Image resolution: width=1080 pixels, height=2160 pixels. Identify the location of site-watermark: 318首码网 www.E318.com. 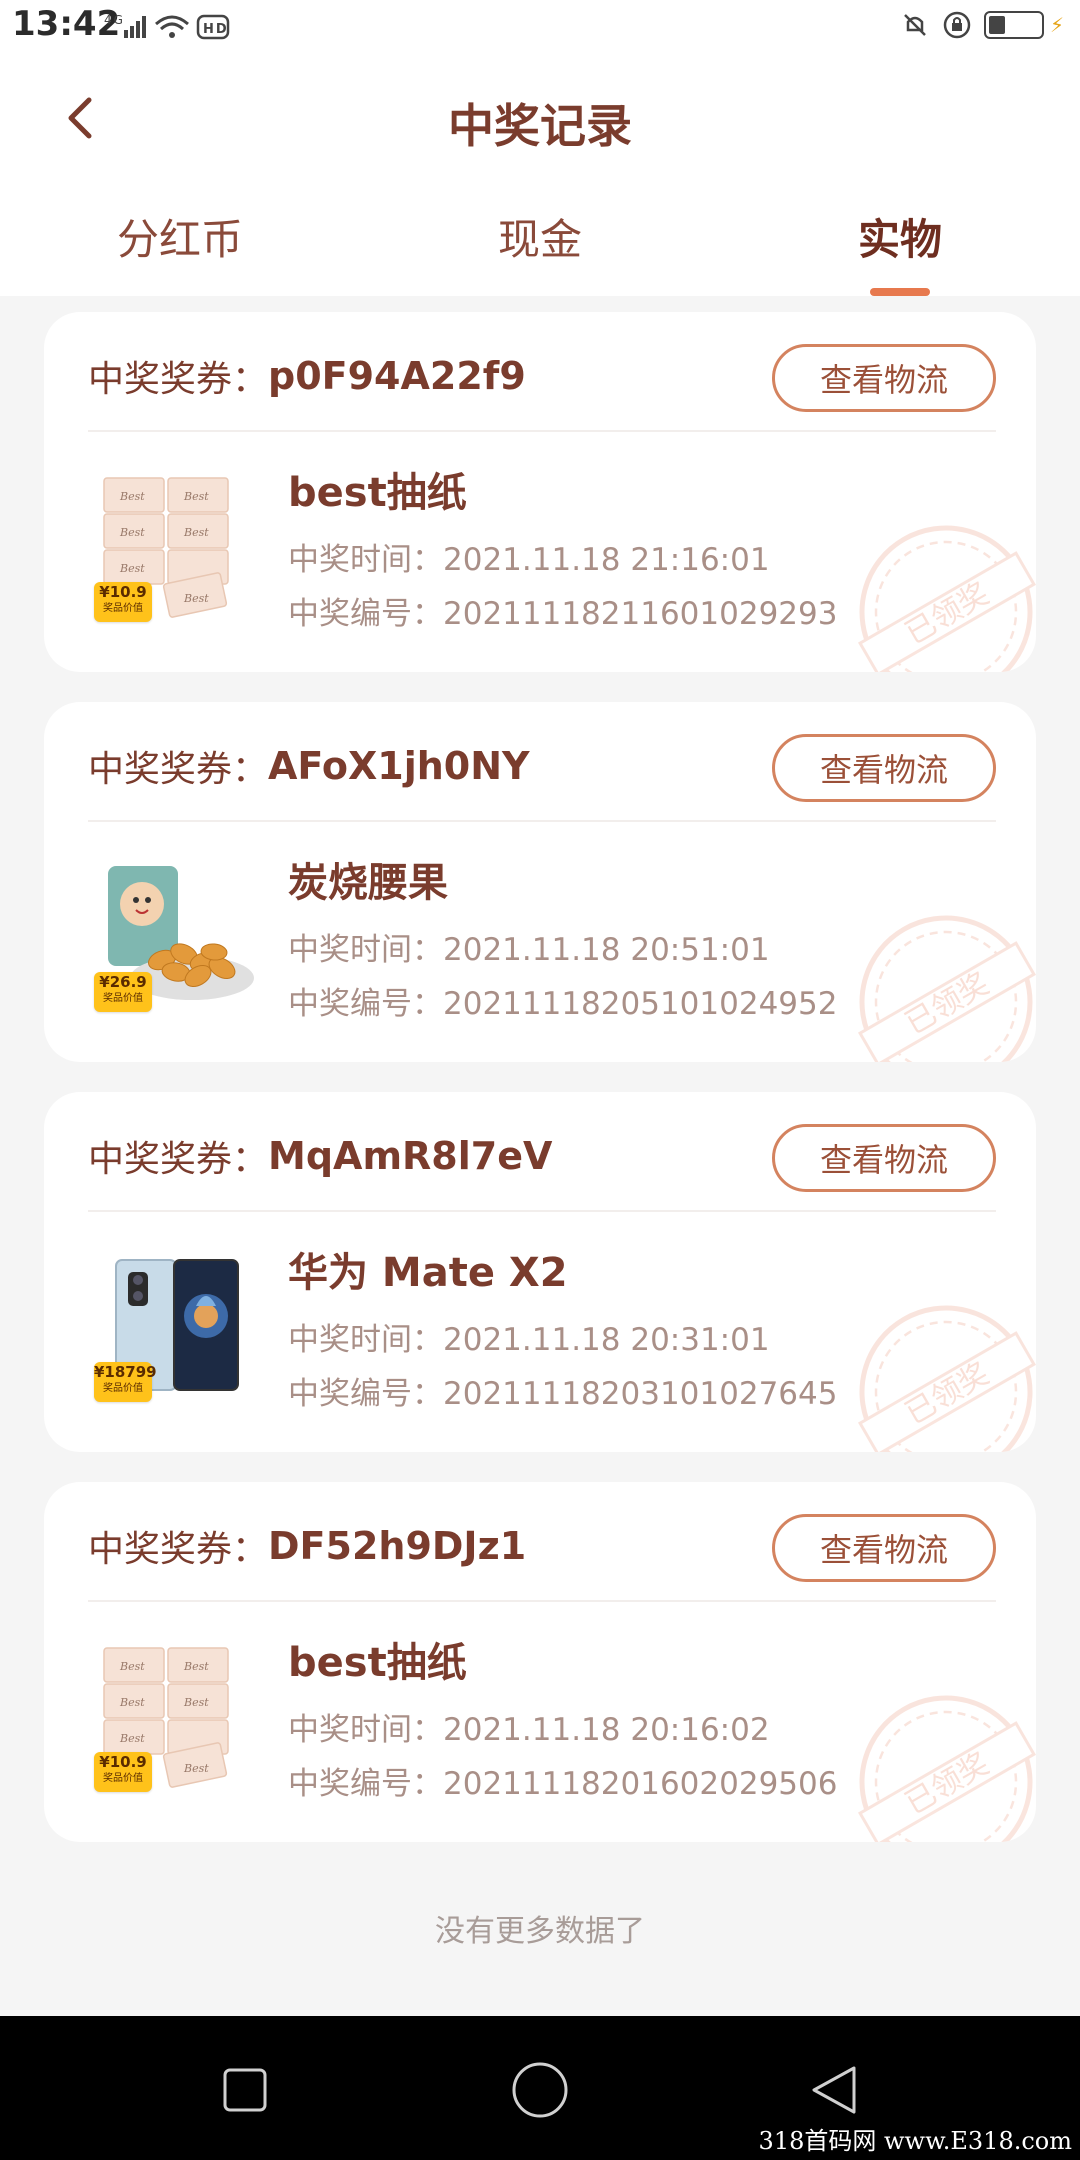
(915, 2141).